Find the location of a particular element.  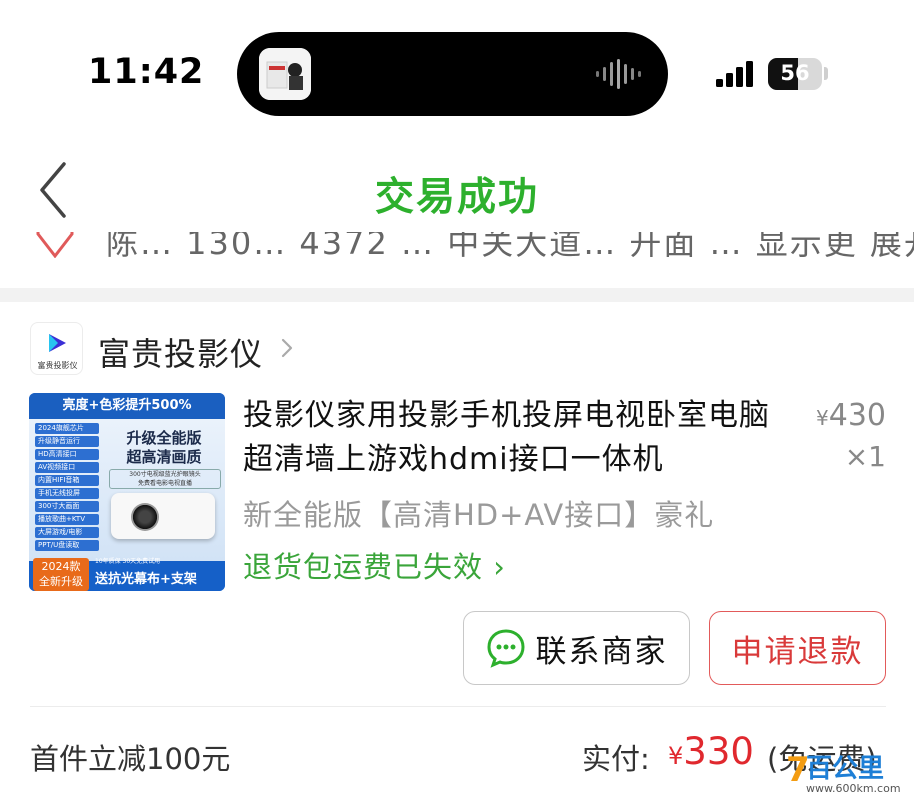

request-refund-button: 申请退款 is located at coordinates (797, 648).